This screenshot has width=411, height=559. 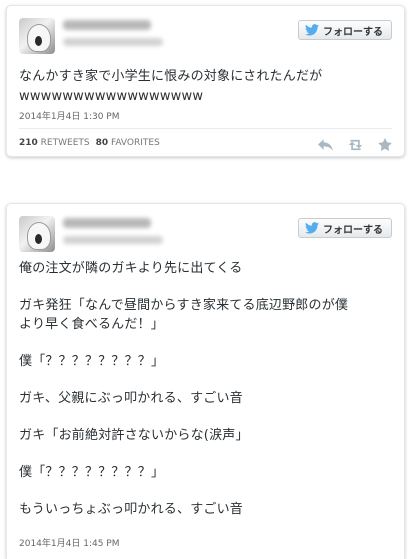 I want to click on favorites-count: 80, so click(x=102, y=143).